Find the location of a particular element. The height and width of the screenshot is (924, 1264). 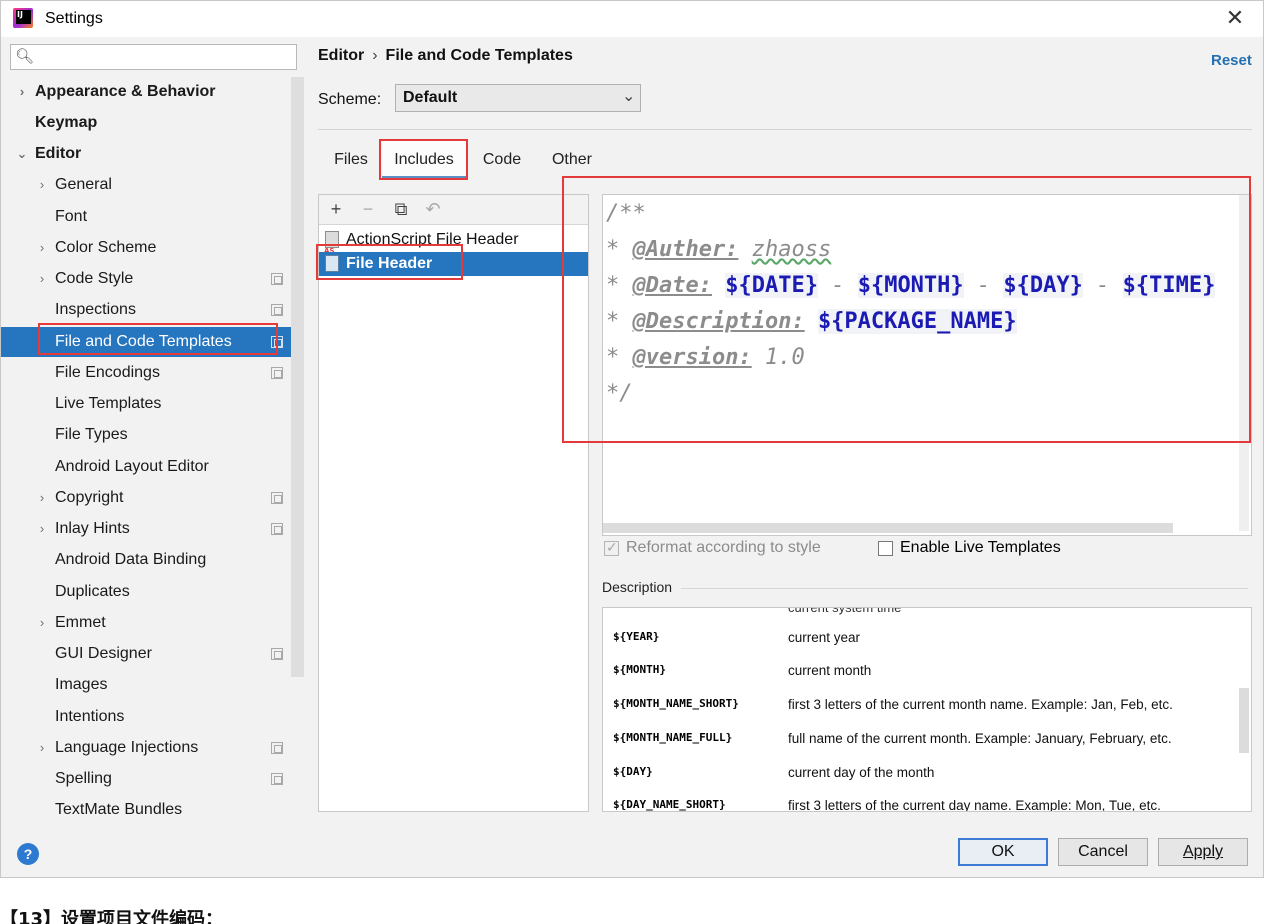

close-button: ✕ is located at coordinates (1235, 18).